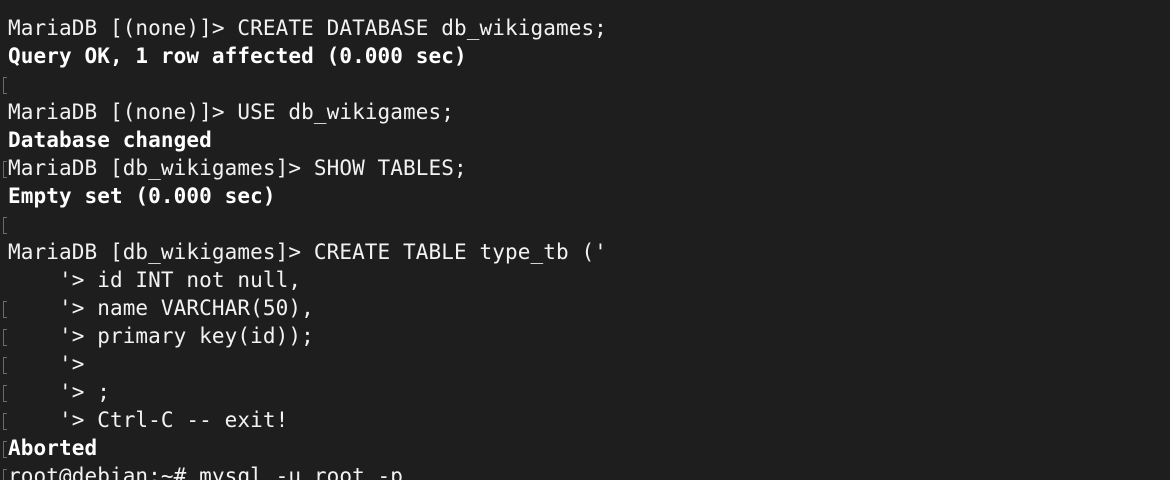  I want to click on terminal-line: '> ;, so click(59, 392).